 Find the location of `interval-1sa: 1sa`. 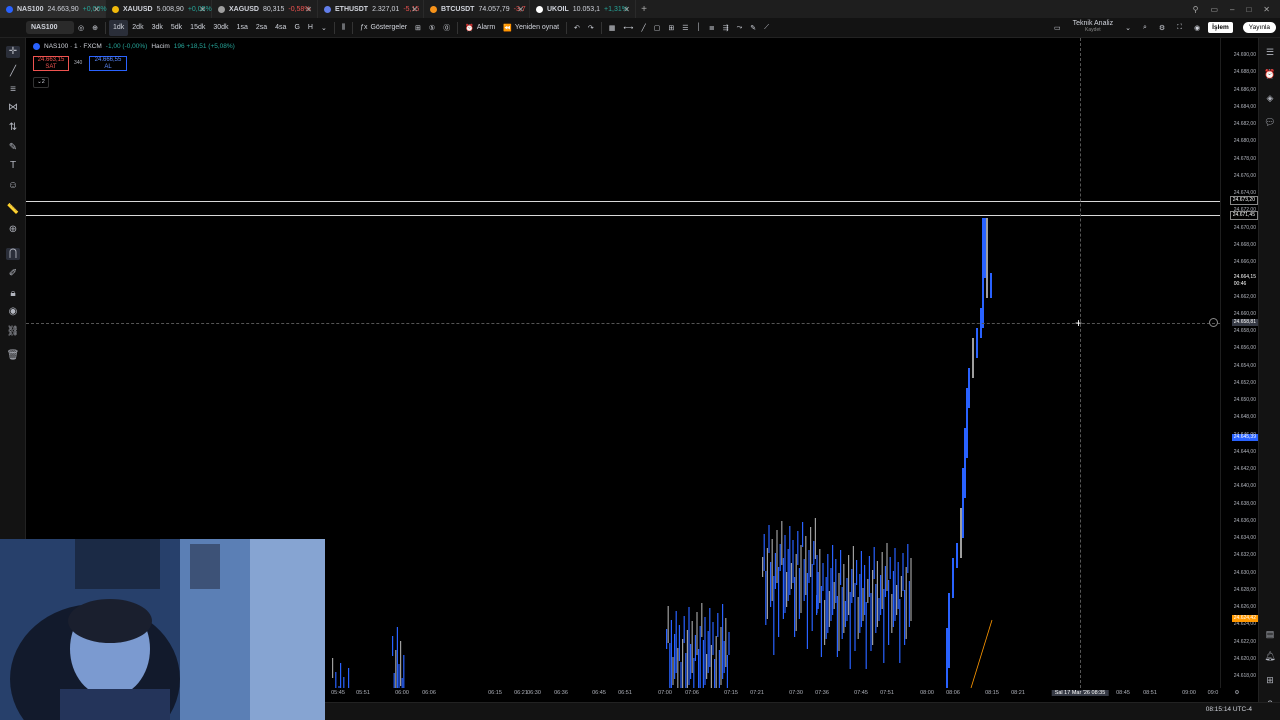

interval-1sa: 1sa is located at coordinates (242, 28).